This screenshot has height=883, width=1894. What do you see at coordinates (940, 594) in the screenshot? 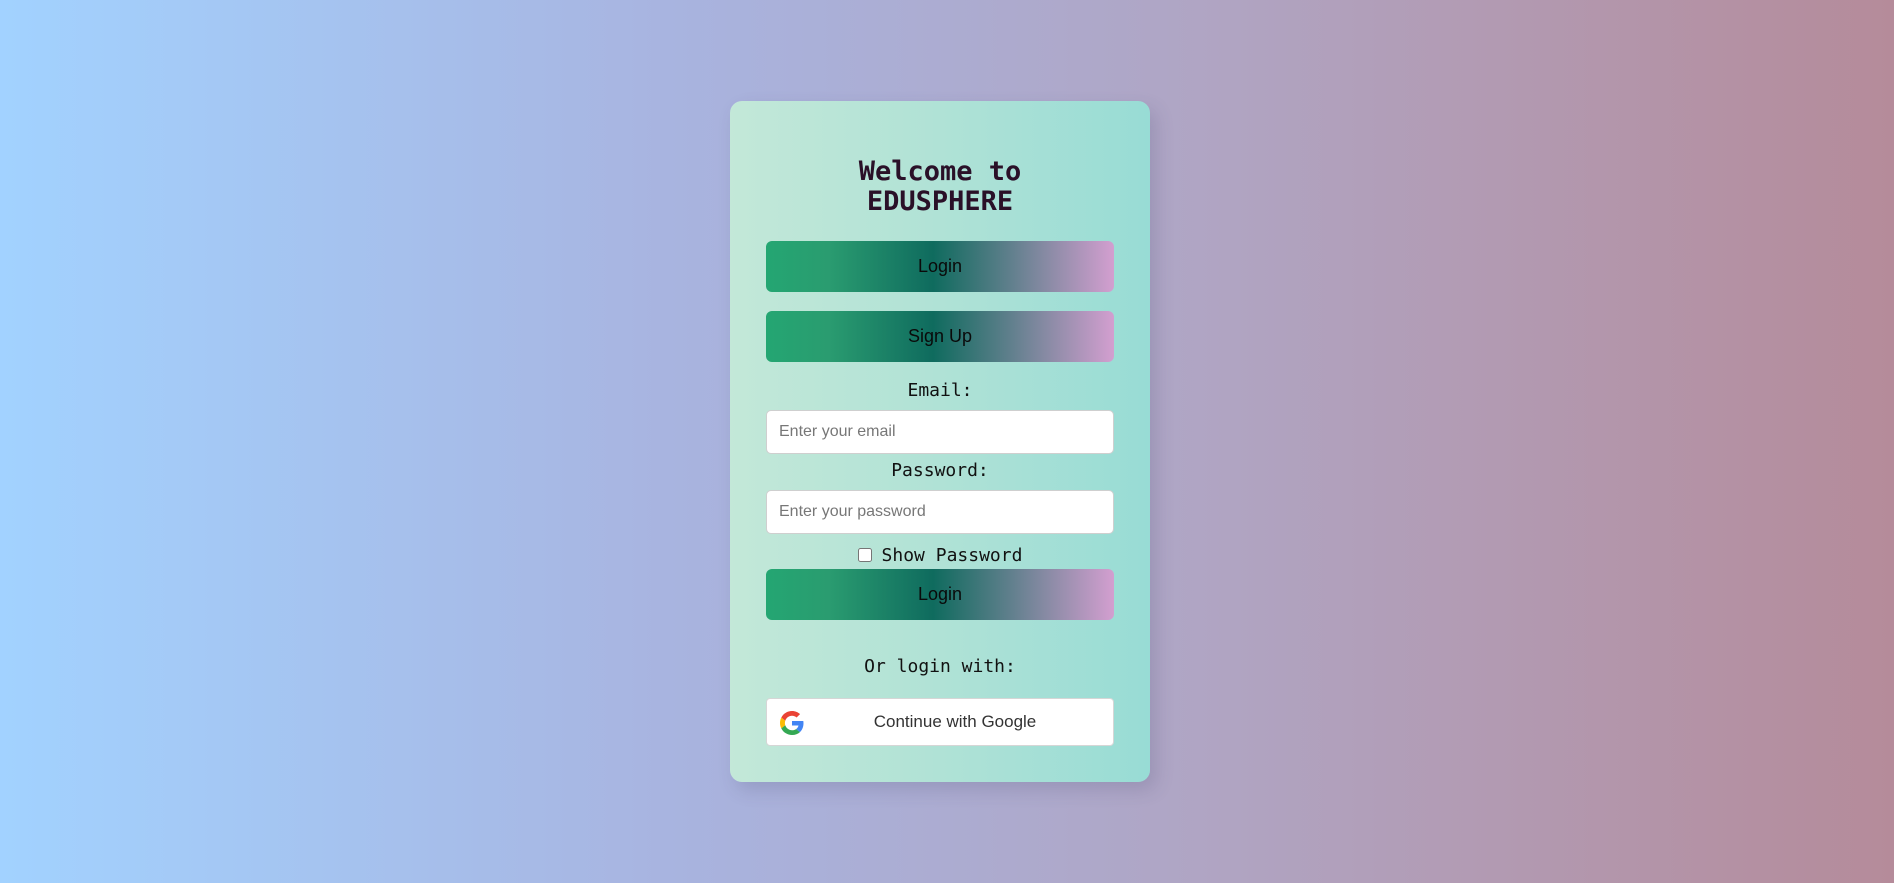
I see `submit-login-button: Login` at bounding box center [940, 594].